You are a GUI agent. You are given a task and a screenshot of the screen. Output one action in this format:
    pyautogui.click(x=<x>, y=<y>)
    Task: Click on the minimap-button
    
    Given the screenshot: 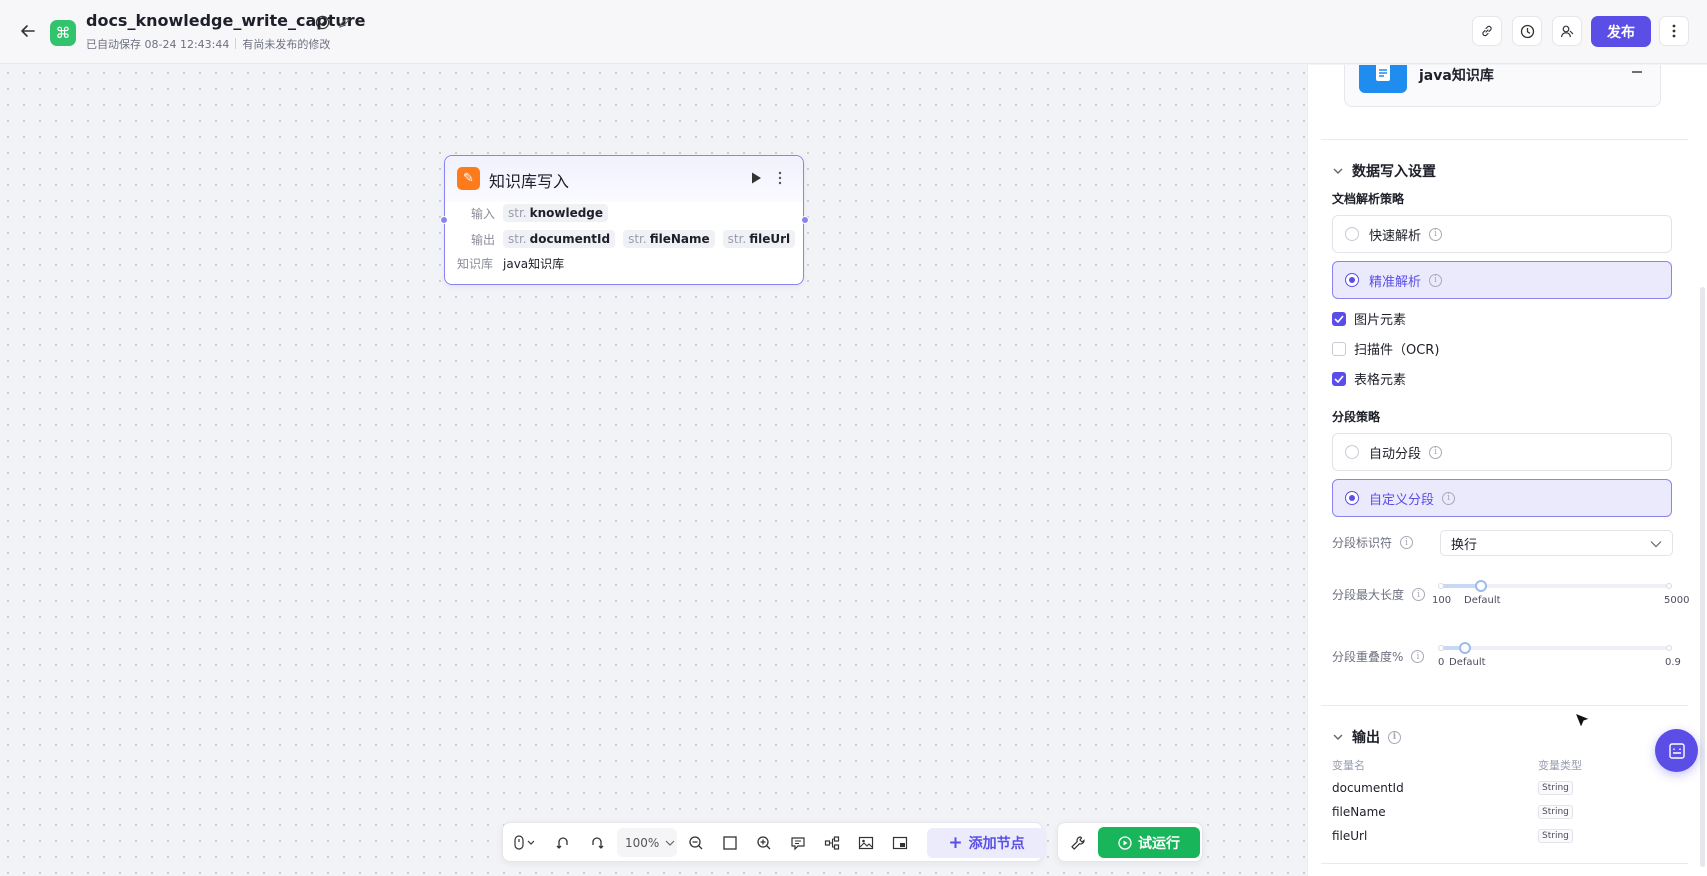 What is the action you would take?
    pyautogui.click(x=900, y=843)
    